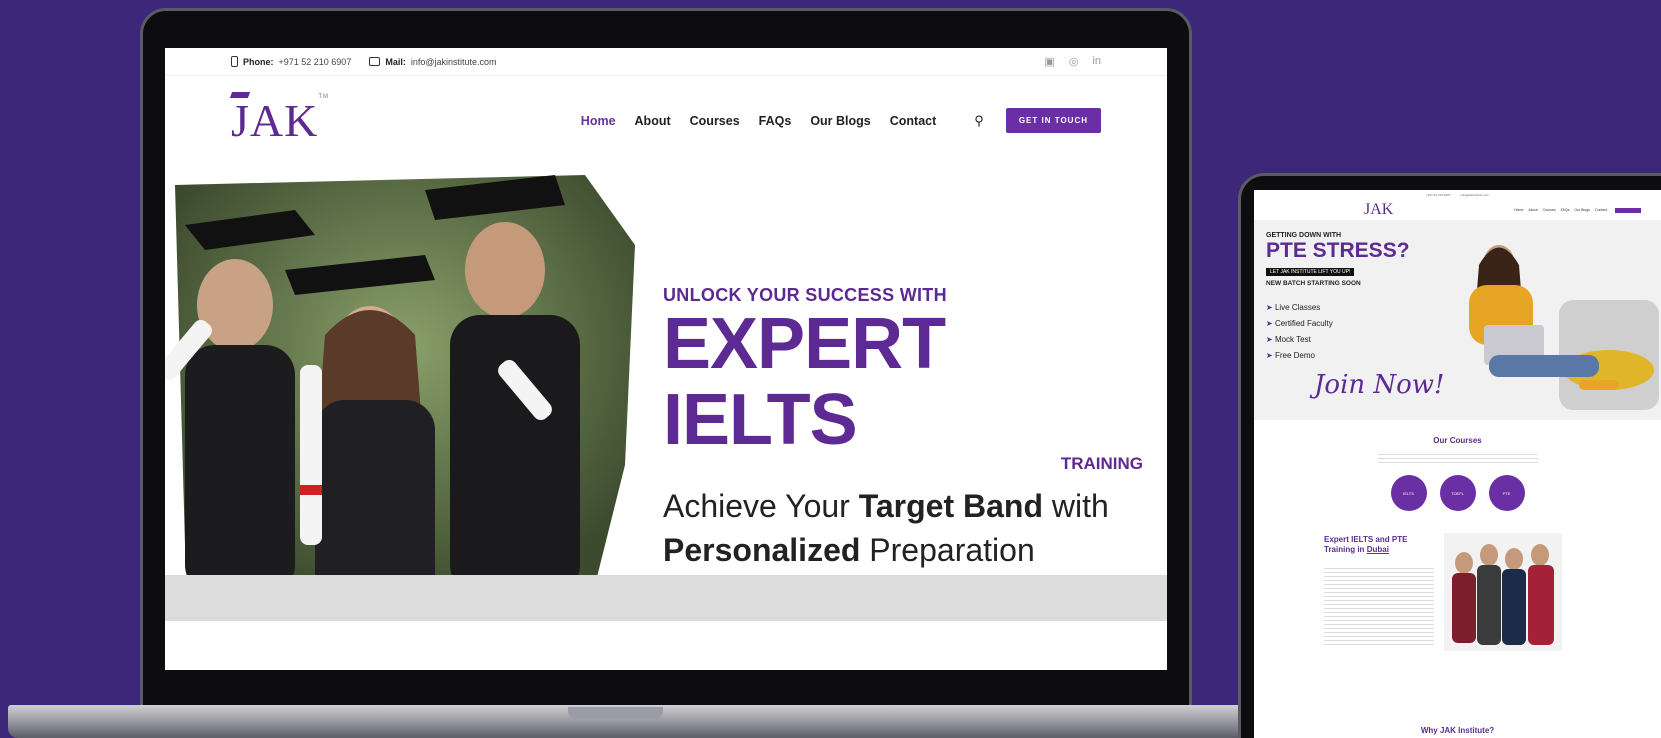 This screenshot has width=1661, height=738. I want to click on tablet-nav-contact: Contact, so click(1601, 210).